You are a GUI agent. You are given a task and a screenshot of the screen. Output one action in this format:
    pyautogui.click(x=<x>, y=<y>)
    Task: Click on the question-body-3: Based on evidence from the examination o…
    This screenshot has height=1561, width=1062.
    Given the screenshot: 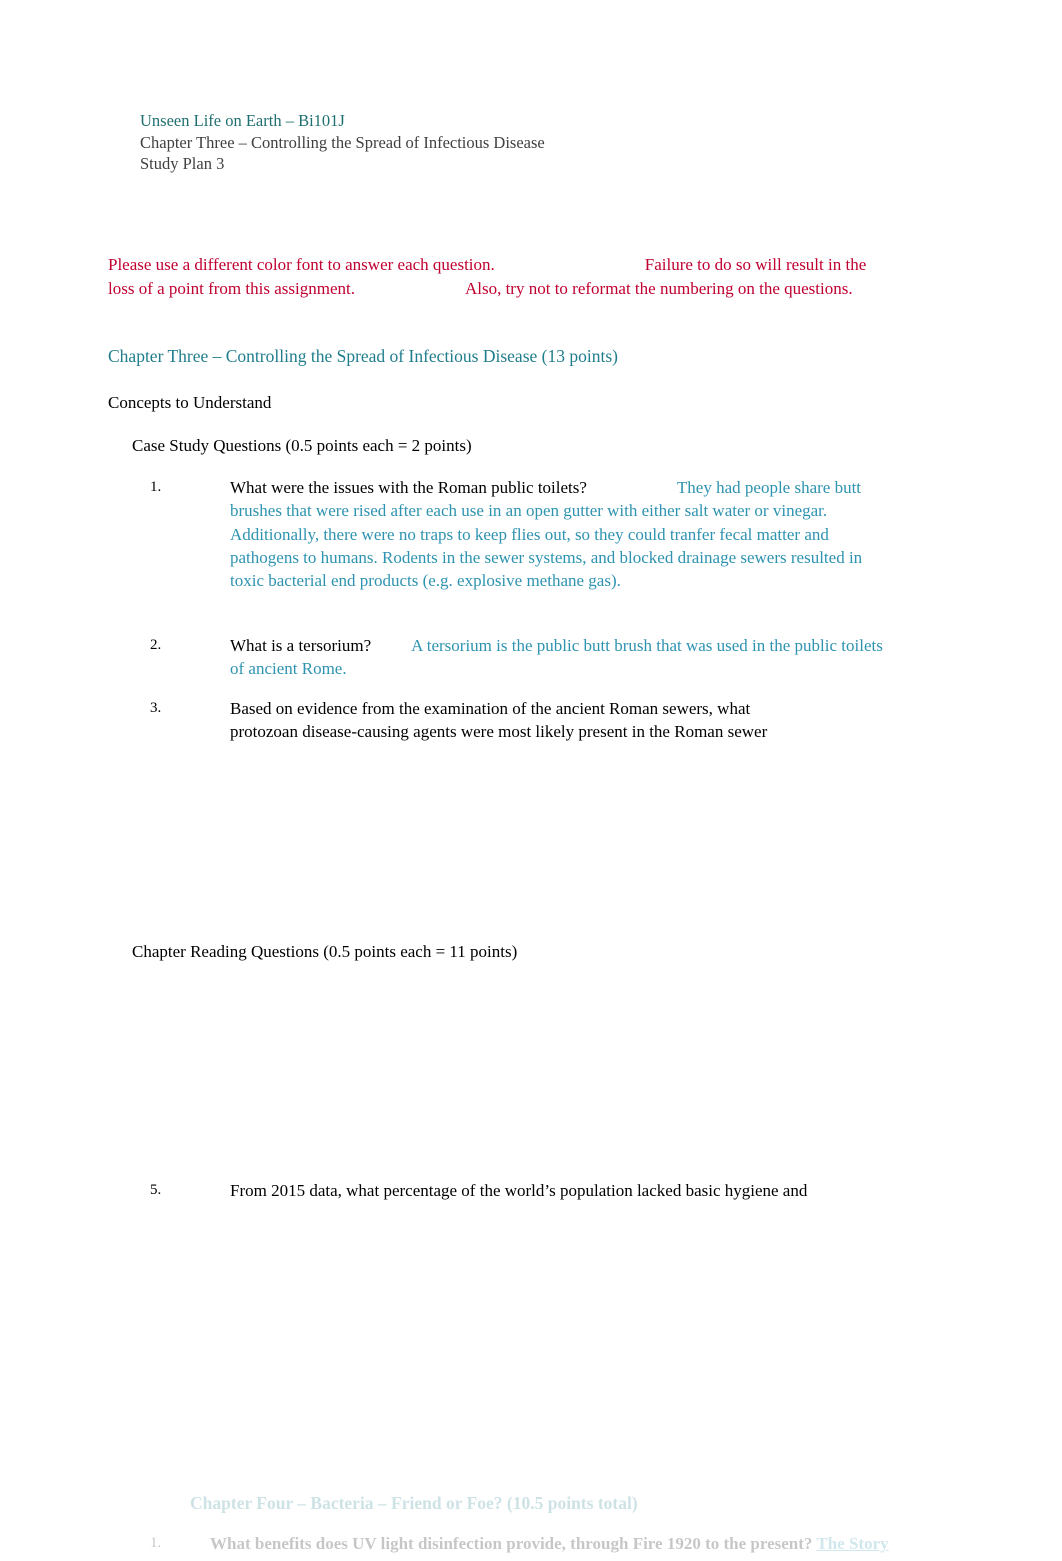 What is the action you would take?
    pyautogui.click(x=499, y=720)
    